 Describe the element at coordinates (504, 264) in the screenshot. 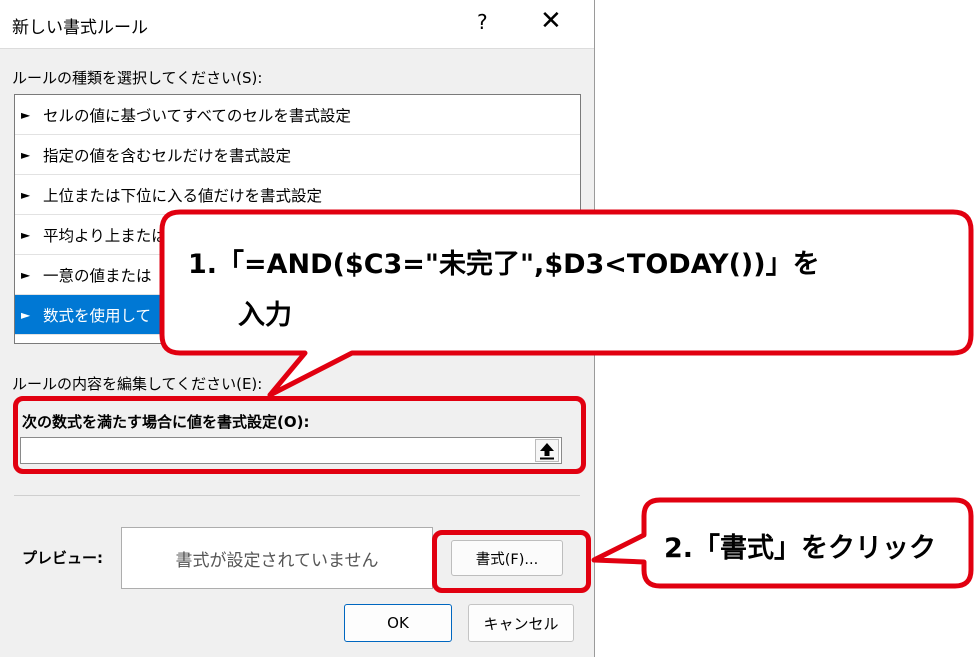

I see `callout-step1-line1: 1.「=AND($C3="未完了",$D3<TODAY())」を` at that location.